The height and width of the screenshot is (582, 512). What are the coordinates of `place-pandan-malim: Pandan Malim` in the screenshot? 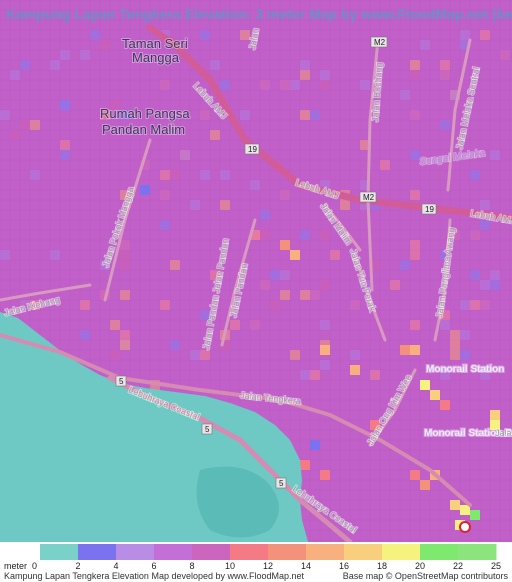 It's located at (143, 129).